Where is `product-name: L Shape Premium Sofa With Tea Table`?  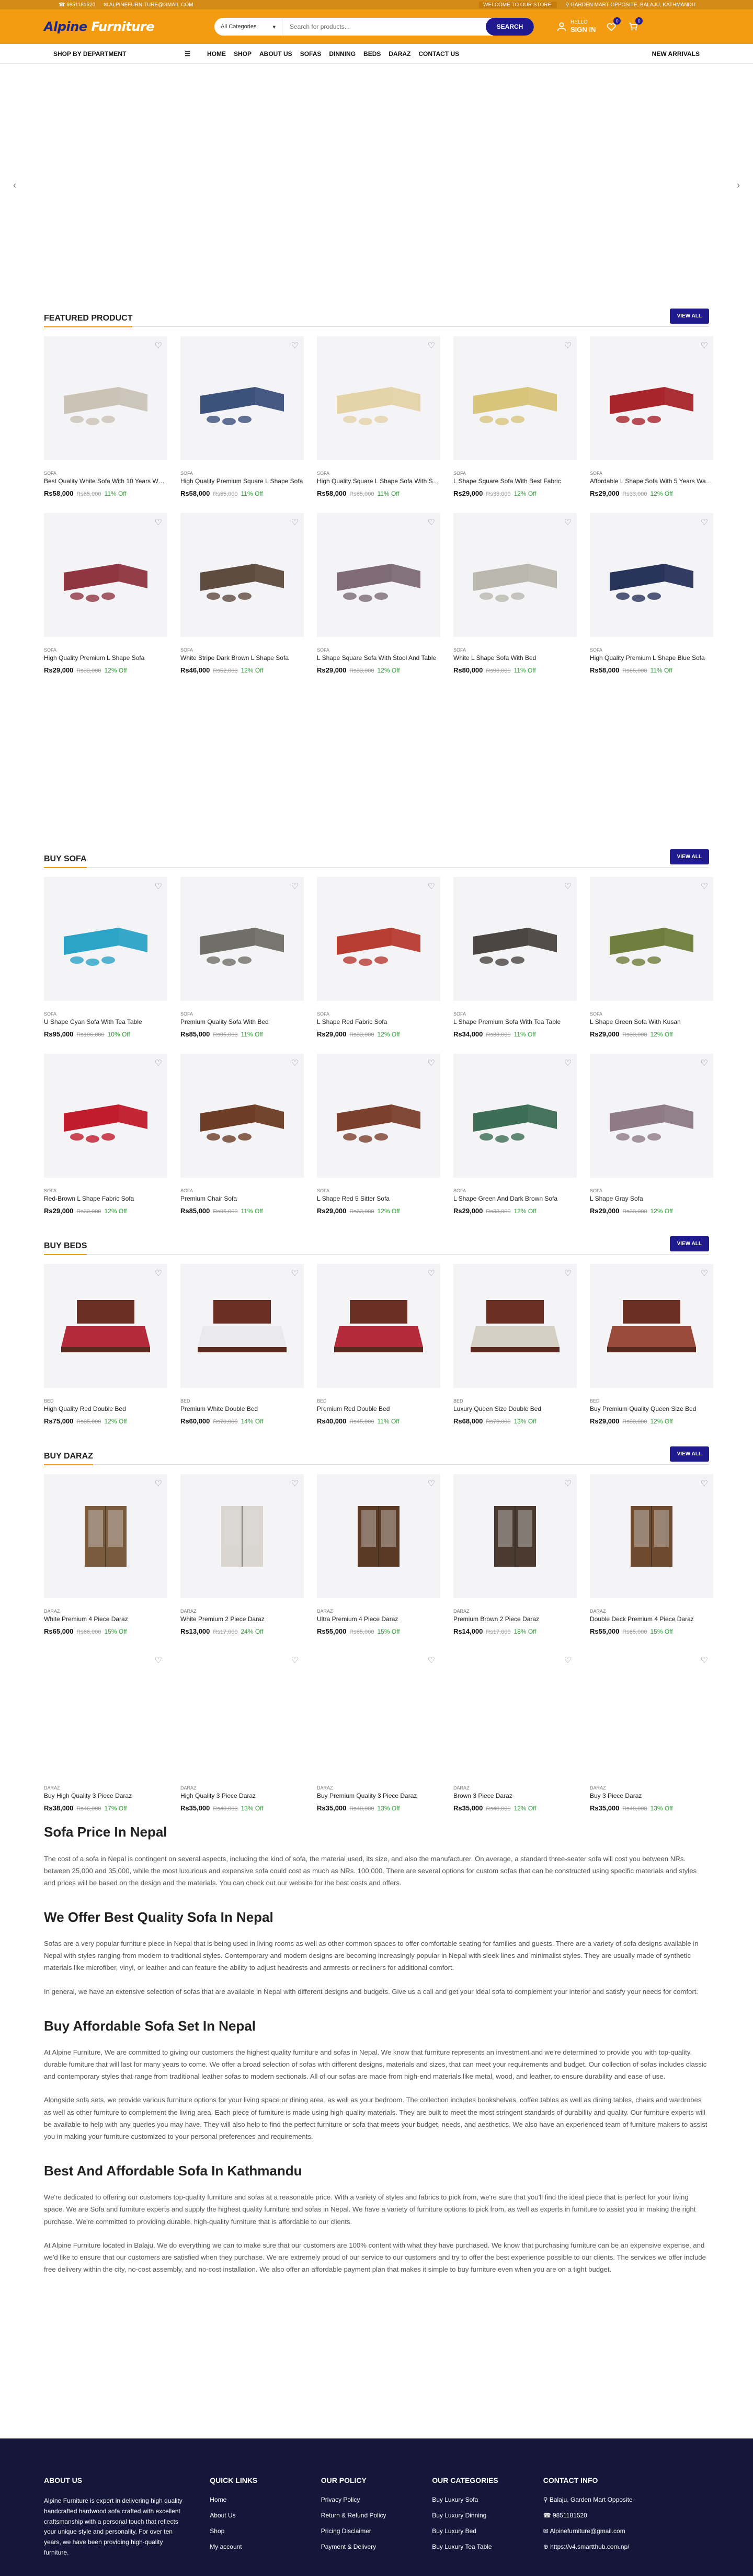
product-name: L Shape Premium Sofa With Tea Table is located at coordinates (515, 1022).